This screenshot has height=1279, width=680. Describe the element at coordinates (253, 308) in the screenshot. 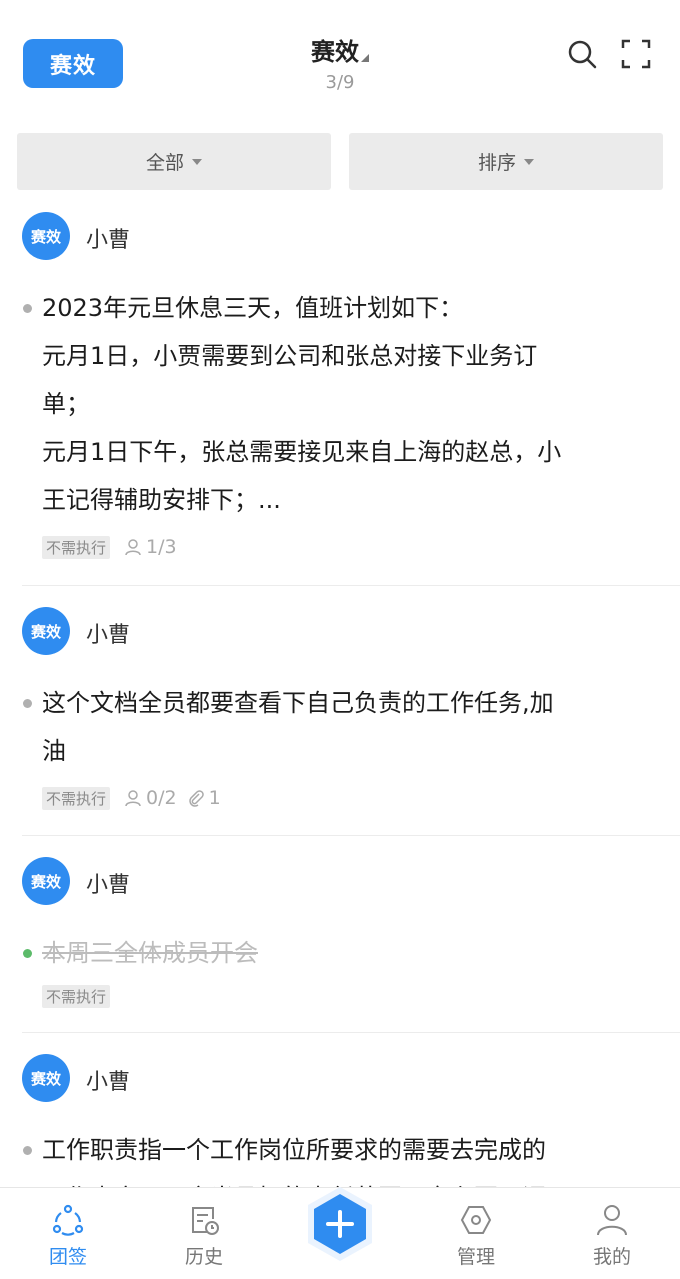

I see `note-line: 2023年元旦休息三天，值班计划如下：` at that location.